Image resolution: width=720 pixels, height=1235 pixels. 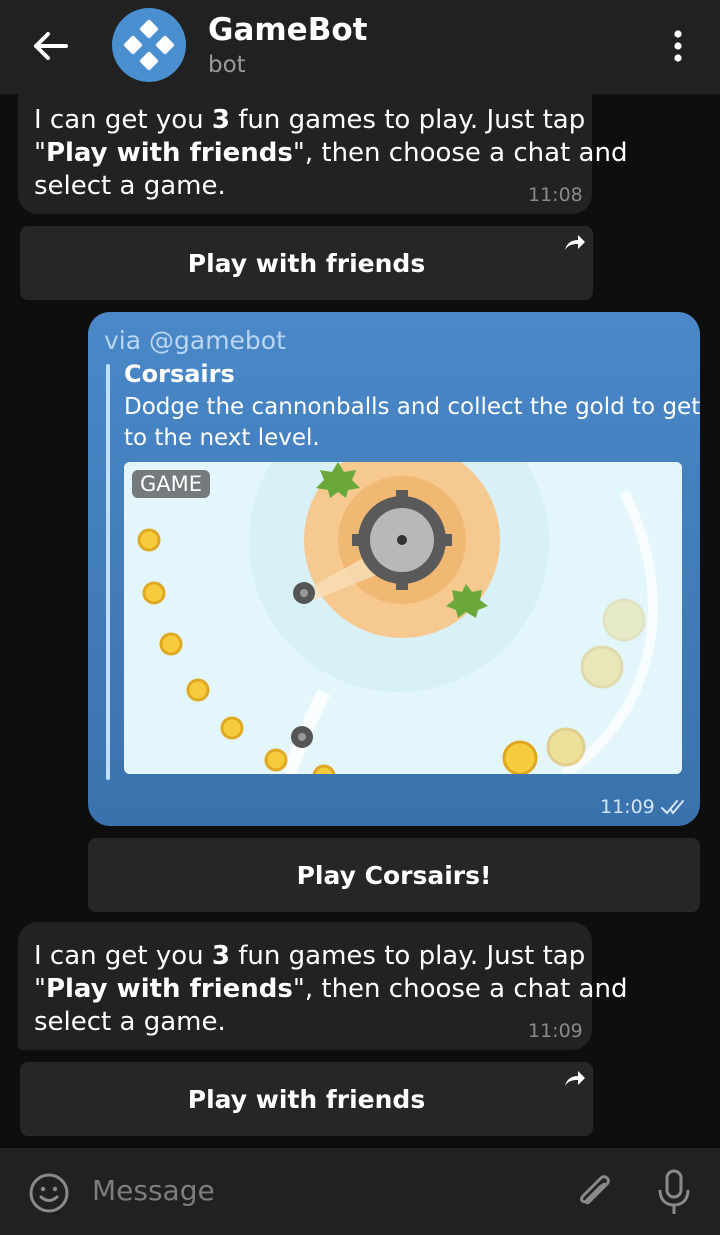 I want to click on more-menu-icon, so click(x=678, y=46).